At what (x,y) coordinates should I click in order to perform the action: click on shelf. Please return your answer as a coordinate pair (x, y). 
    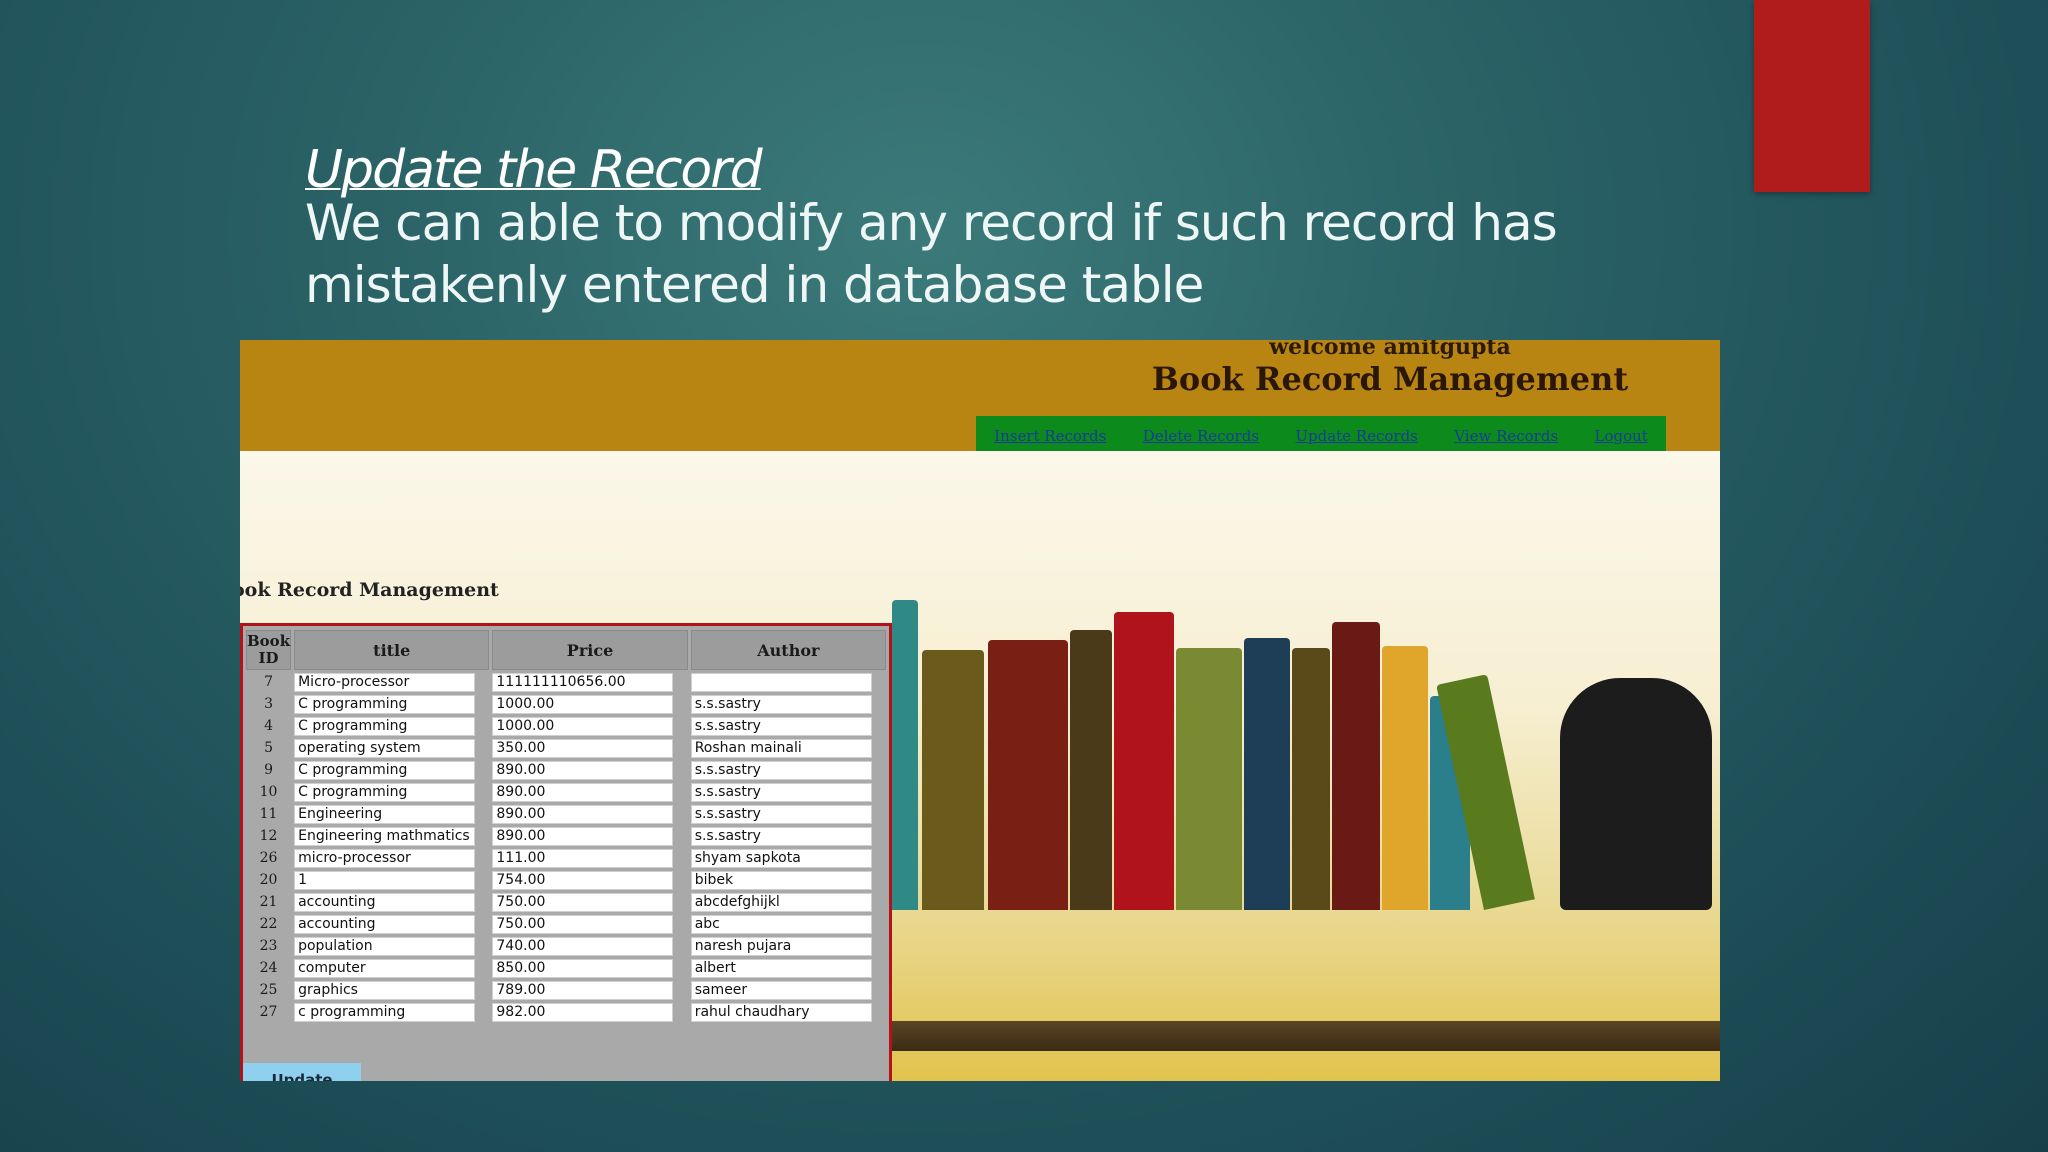
    Looking at the image, I should click on (1306, 1036).